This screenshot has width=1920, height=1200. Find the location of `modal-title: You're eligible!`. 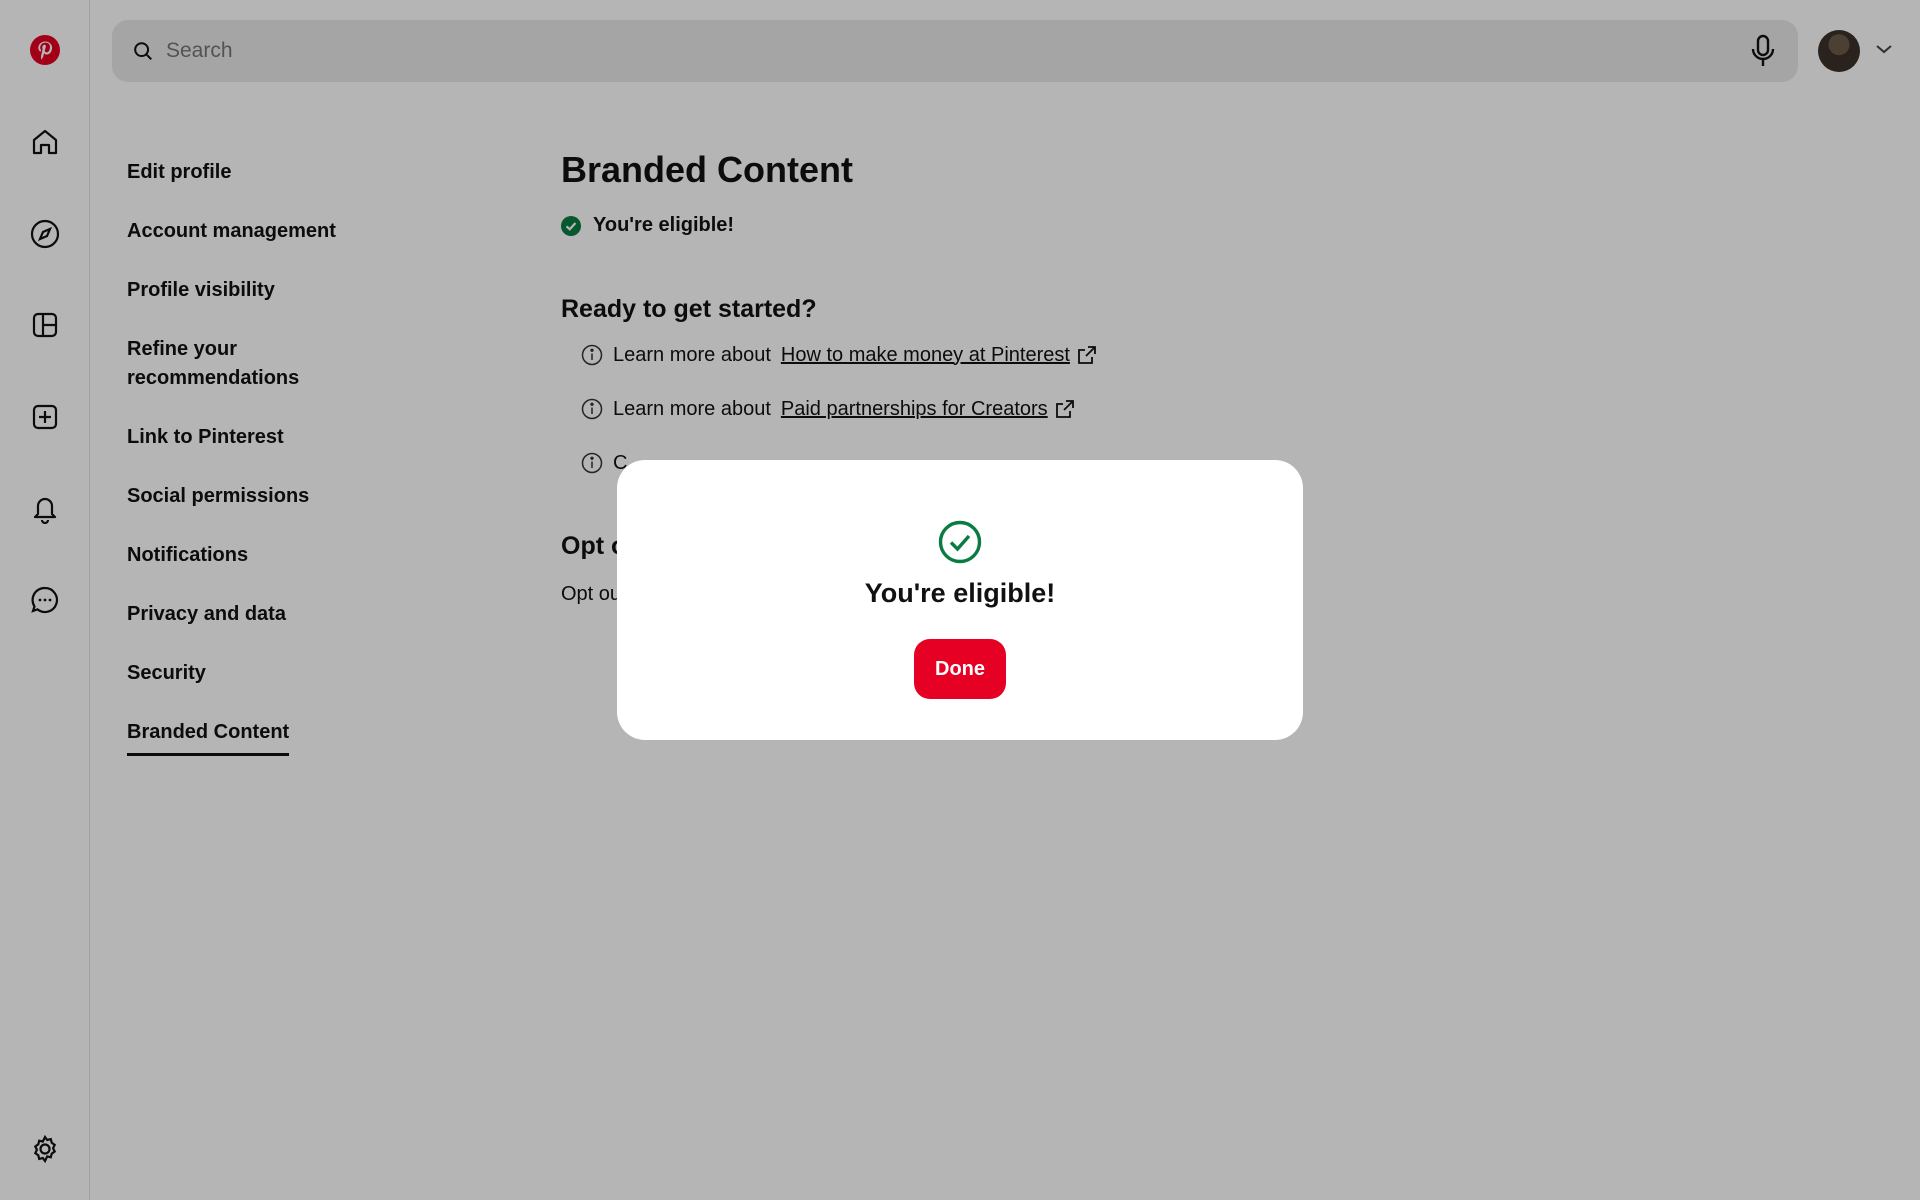

modal-title: You're eligible! is located at coordinates (960, 593).